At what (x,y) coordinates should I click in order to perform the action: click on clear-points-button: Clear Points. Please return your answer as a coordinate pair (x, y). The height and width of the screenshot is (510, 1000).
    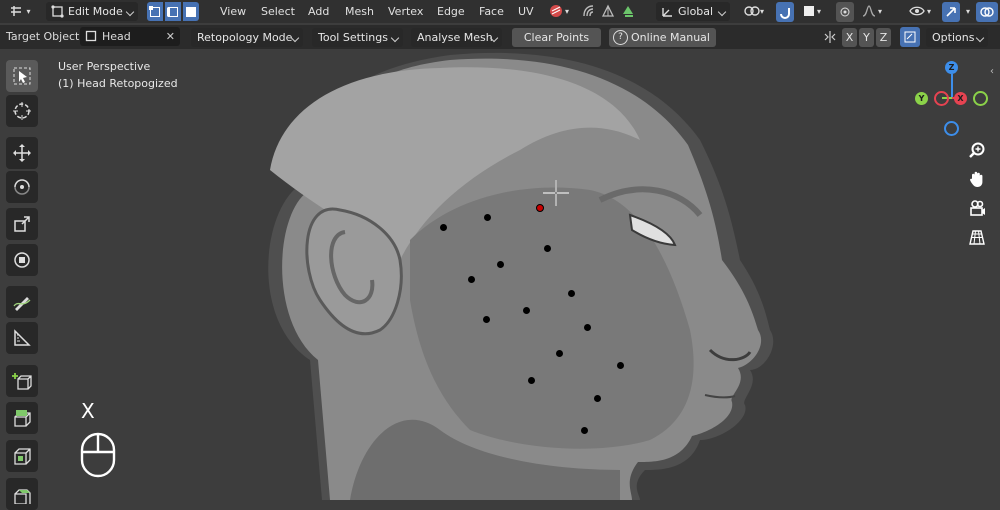
    Looking at the image, I should click on (556, 37).